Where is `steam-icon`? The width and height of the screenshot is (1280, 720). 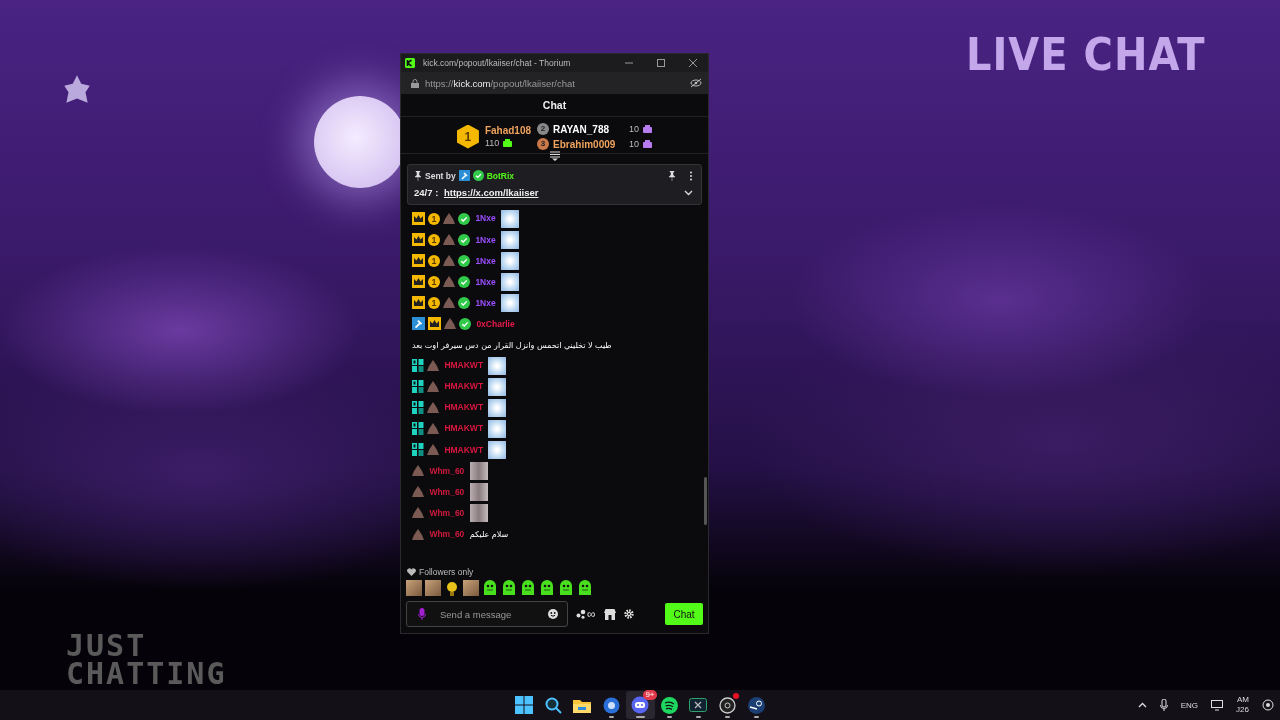
steam-icon is located at coordinates (756, 705).